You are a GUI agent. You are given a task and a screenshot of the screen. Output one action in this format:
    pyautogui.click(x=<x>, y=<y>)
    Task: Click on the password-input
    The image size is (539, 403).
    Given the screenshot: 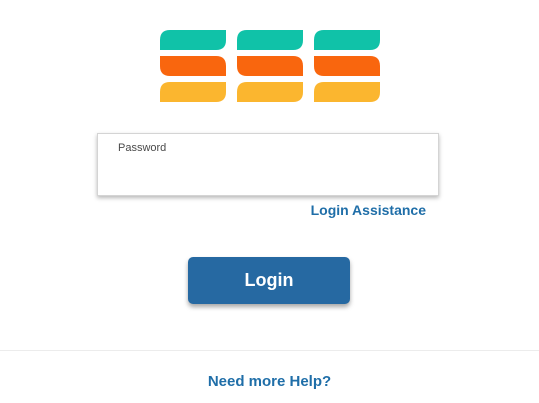 What is the action you would take?
    pyautogui.click(x=268, y=174)
    